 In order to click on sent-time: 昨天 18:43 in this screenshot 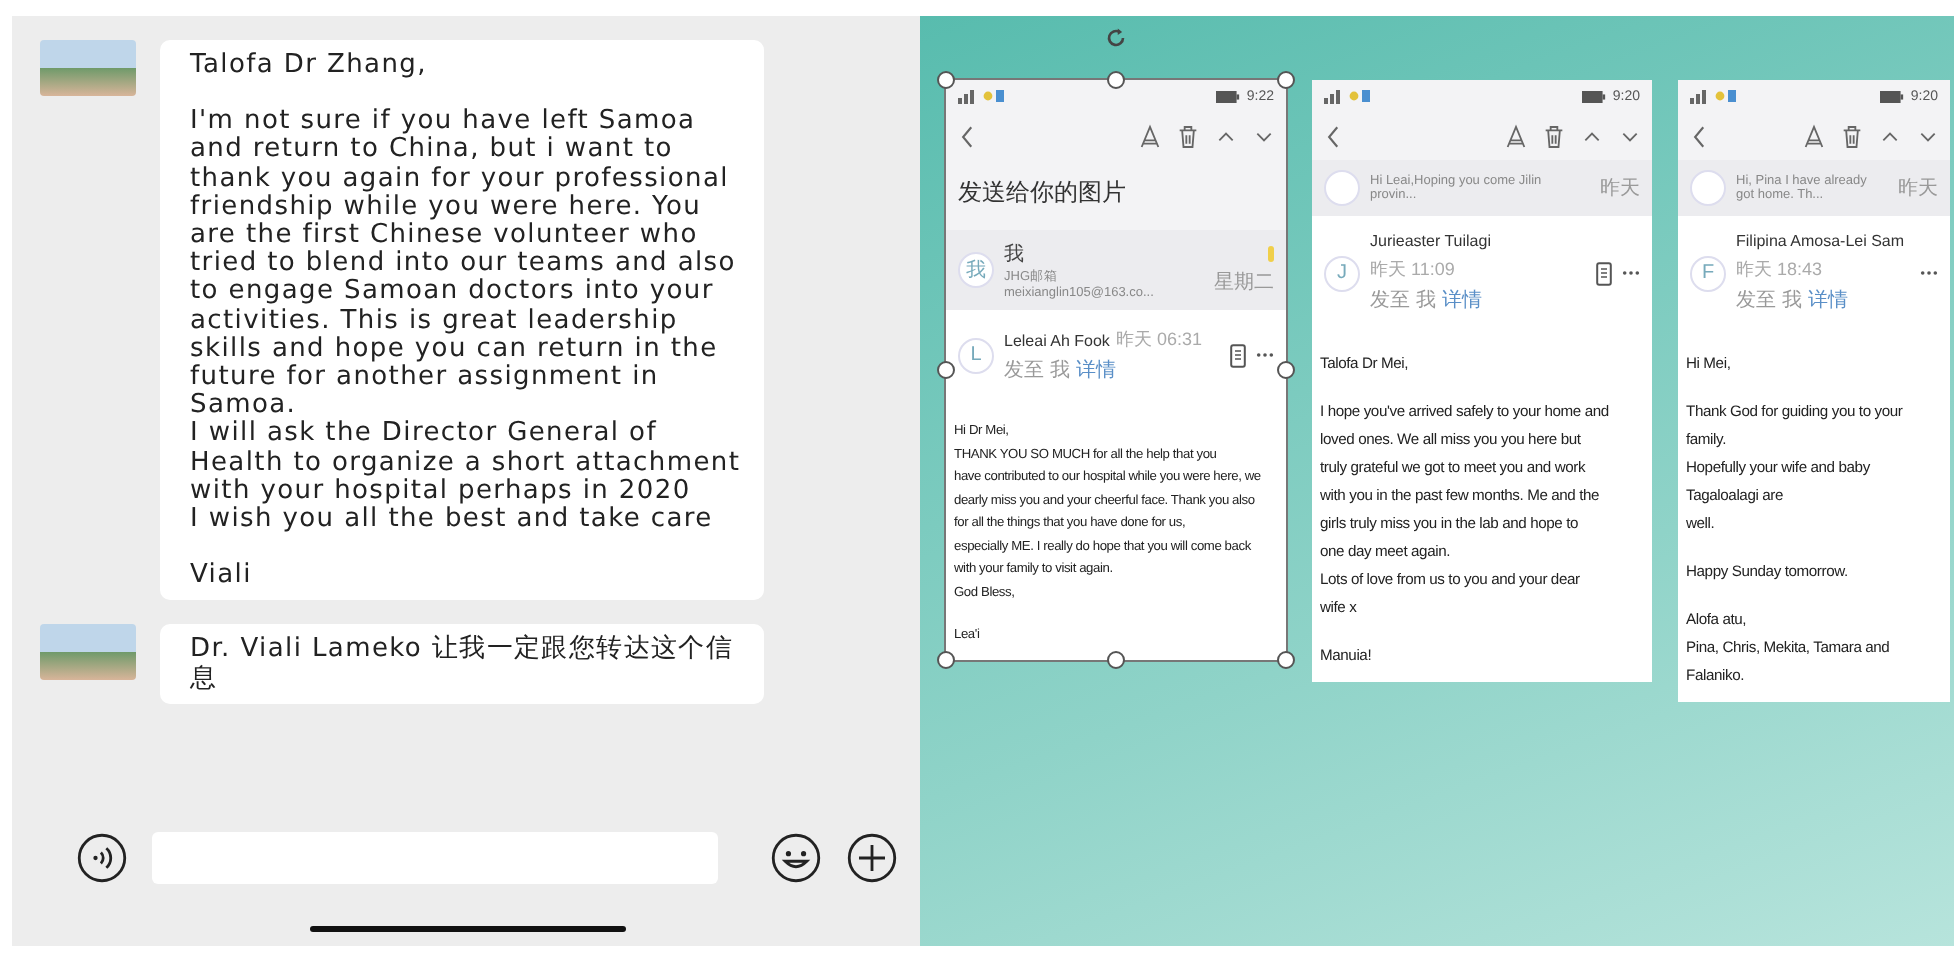, I will do `click(1779, 270)`.